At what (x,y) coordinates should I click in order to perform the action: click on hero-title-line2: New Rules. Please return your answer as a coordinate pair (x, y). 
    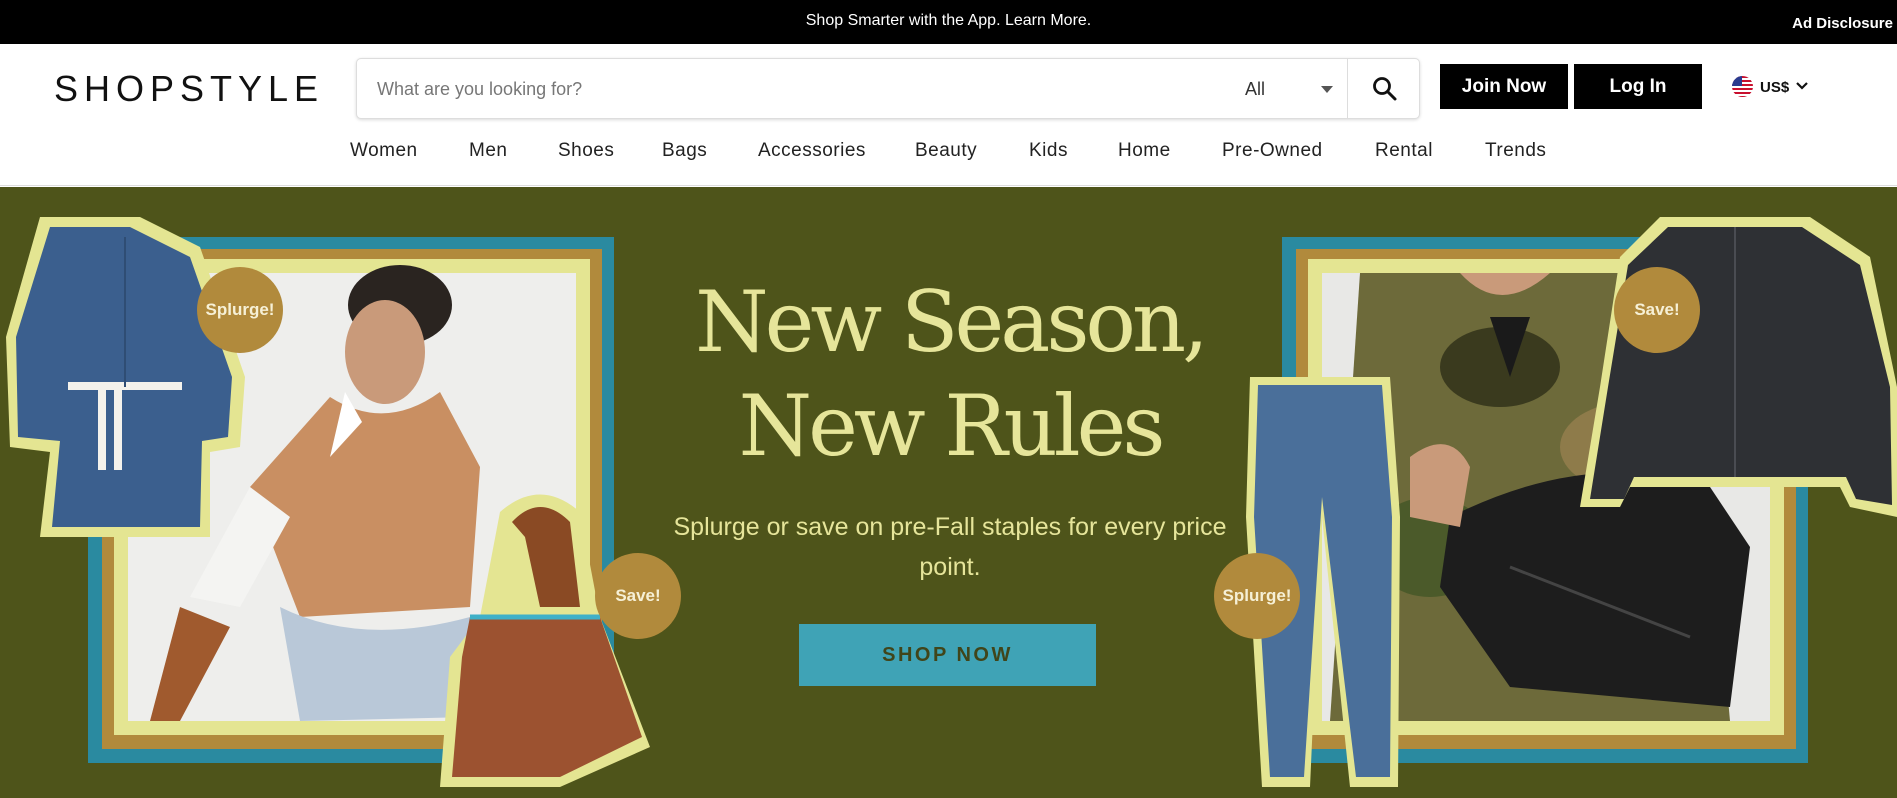
    Looking at the image, I should click on (952, 426).